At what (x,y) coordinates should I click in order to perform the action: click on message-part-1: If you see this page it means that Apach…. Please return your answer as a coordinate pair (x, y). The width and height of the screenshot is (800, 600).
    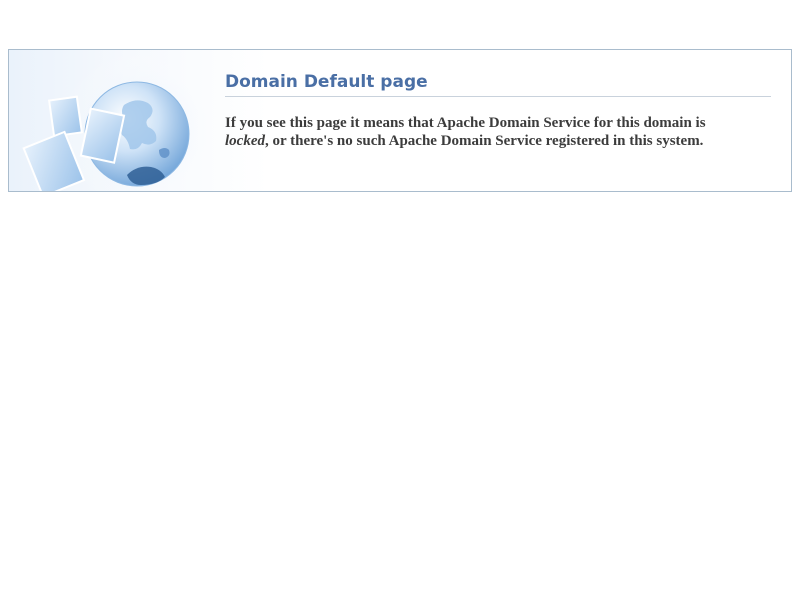
    Looking at the image, I should click on (465, 123).